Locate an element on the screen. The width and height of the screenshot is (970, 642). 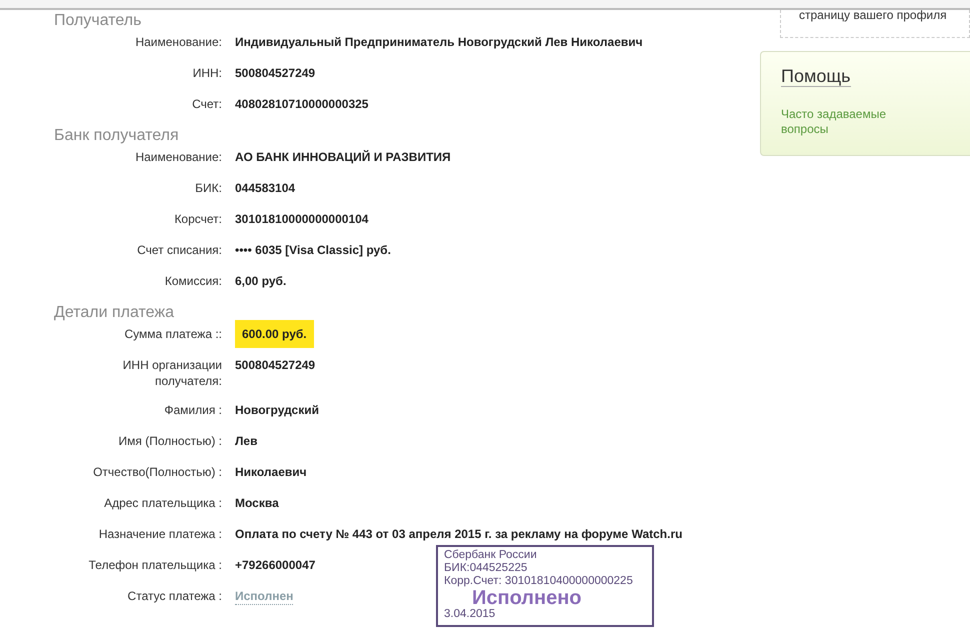
section-title: Банк получателя is located at coordinates (117, 136).